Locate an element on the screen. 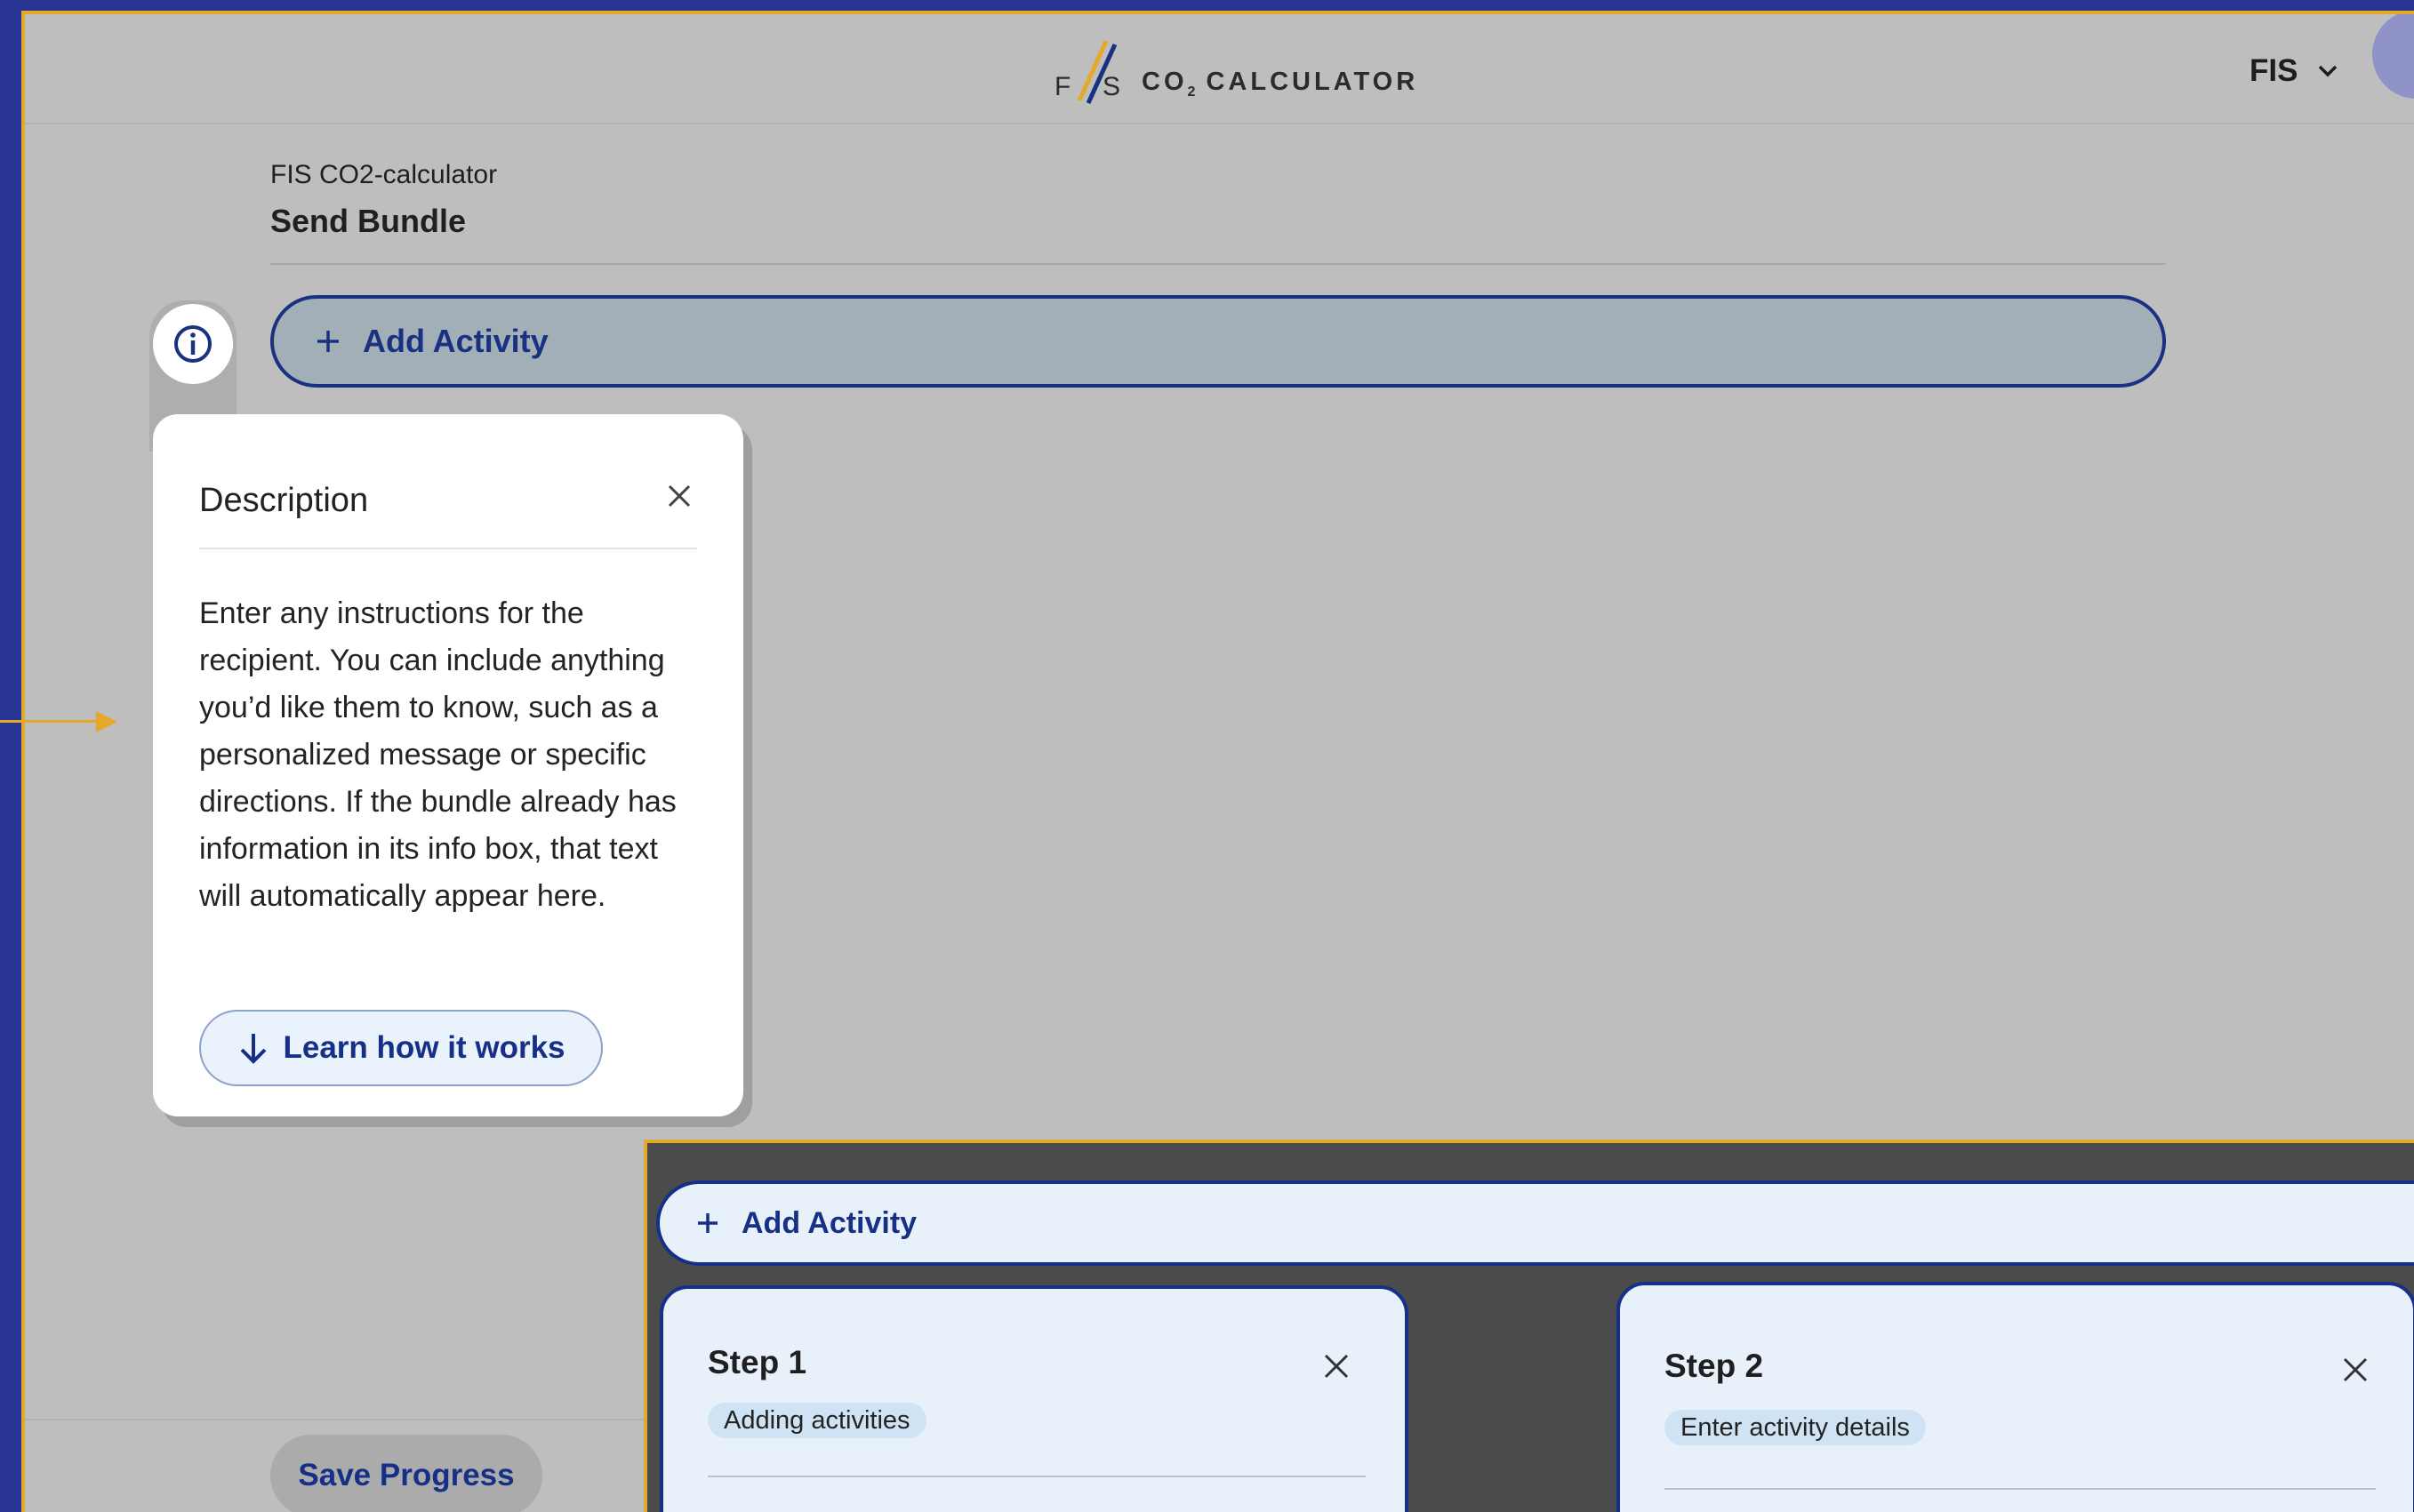 The height and width of the screenshot is (1512, 2414). app-title: CO2 CALCULATOR is located at coordinates (1280, 84).